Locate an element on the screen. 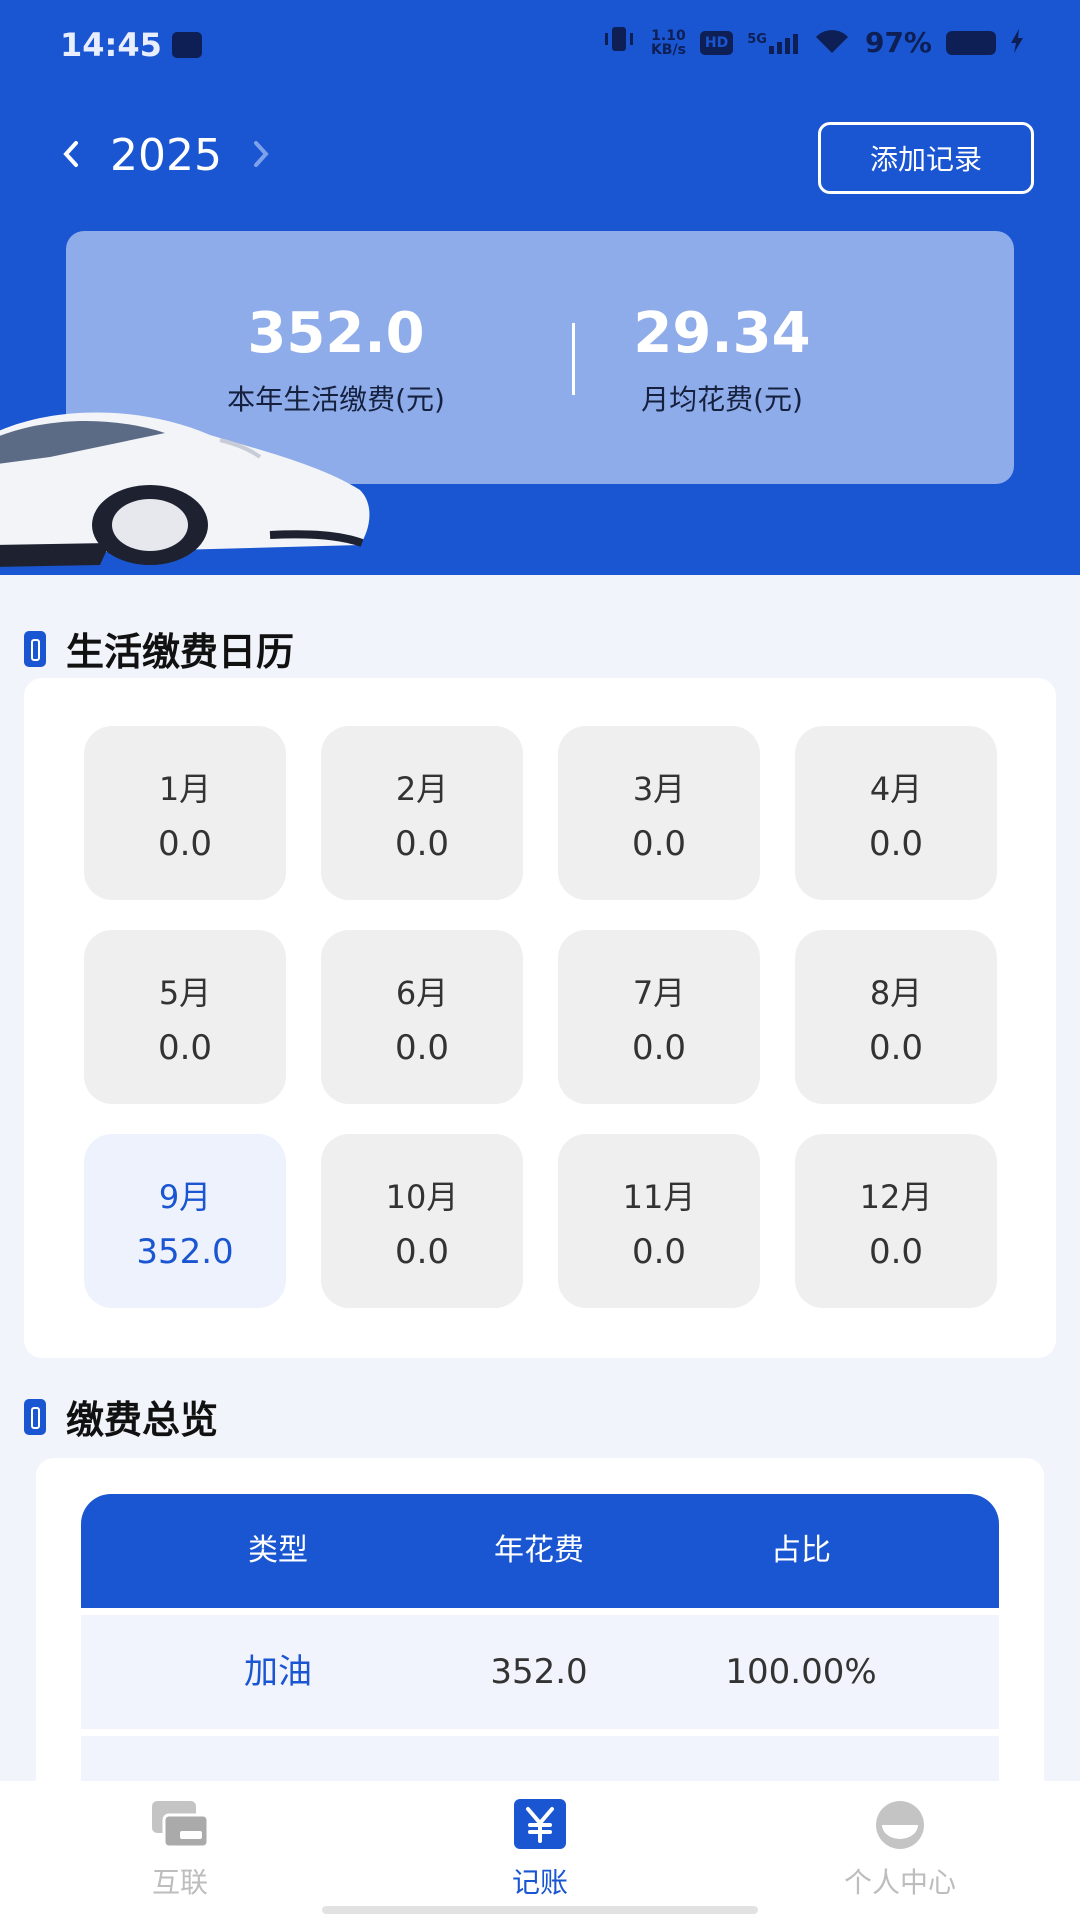 Image resolution: width=1080 pixels, height=1920 pixels. wifi-icon is located at coordinates (832, 43).